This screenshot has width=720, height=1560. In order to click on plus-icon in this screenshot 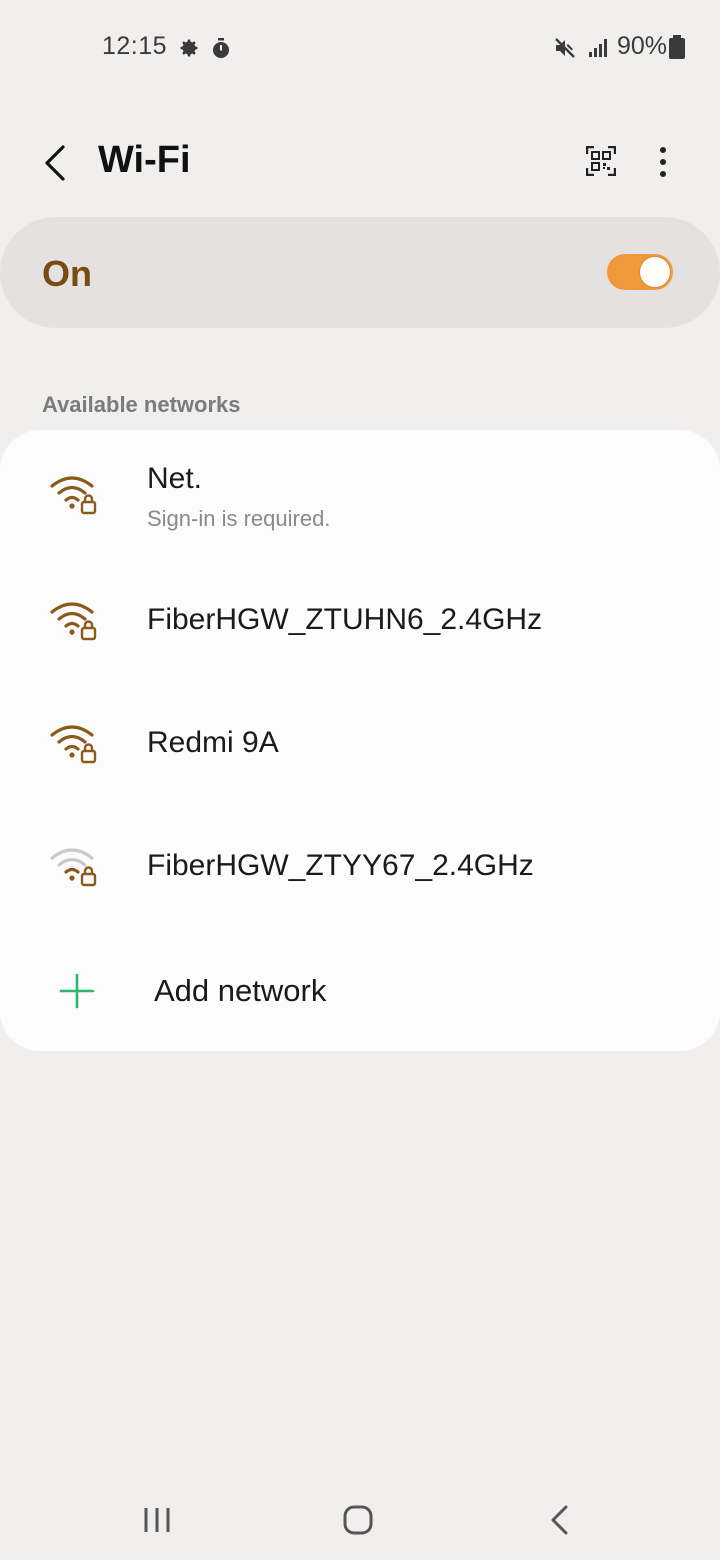, I will do `click(77, 991)`.